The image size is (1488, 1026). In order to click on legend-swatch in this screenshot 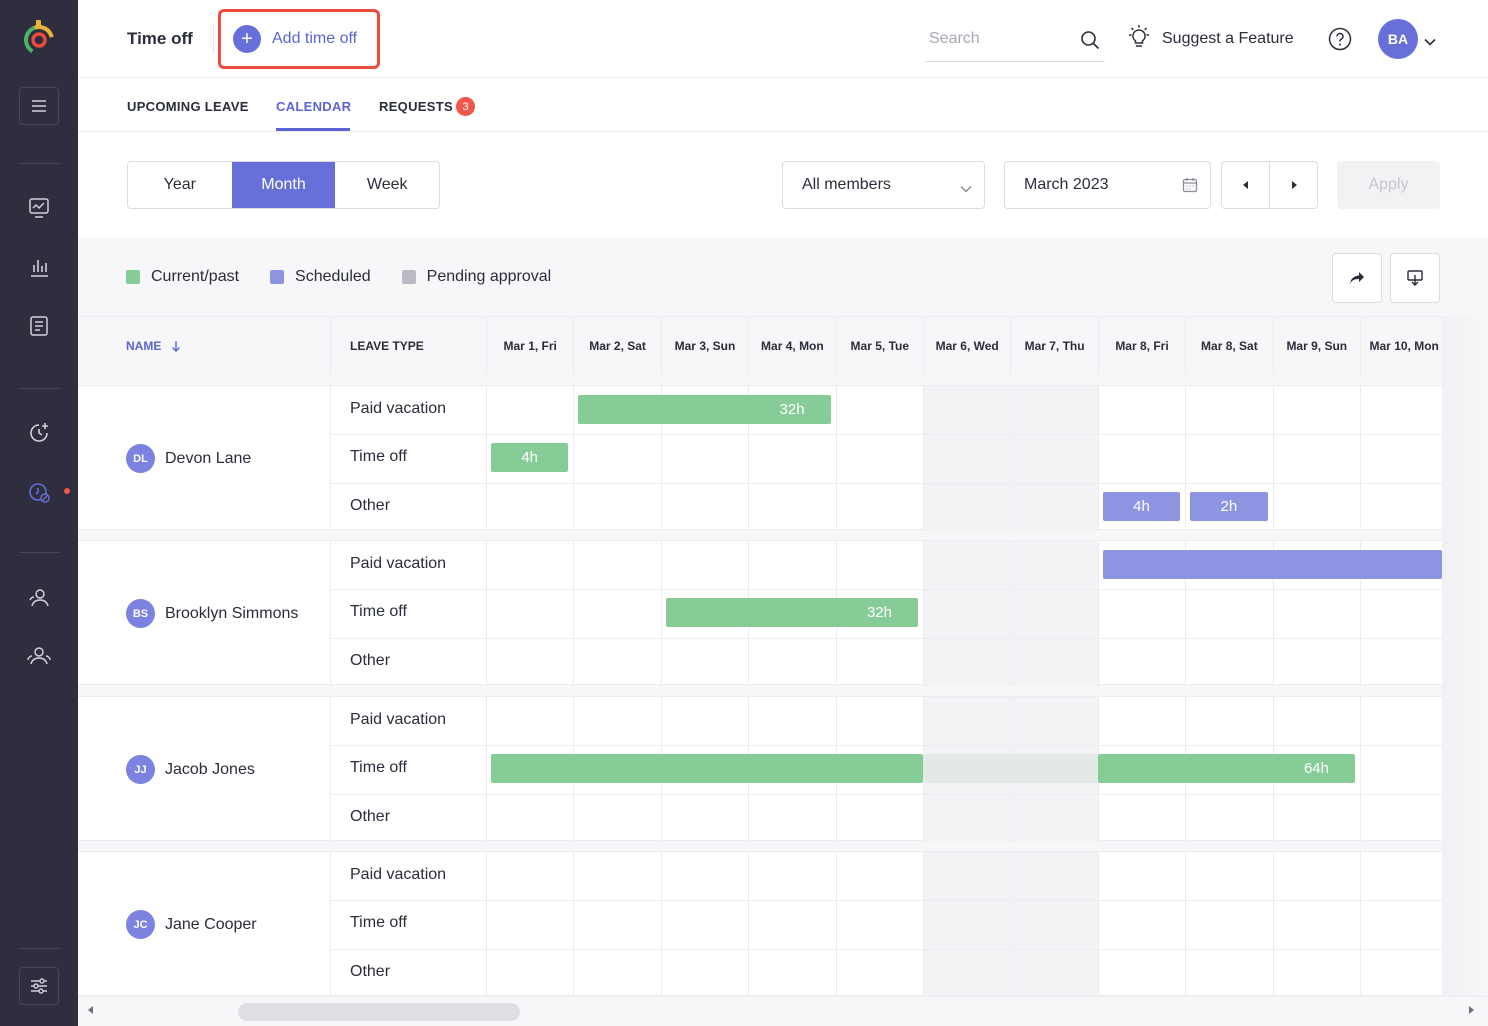, I will do `click(133, 277)`.